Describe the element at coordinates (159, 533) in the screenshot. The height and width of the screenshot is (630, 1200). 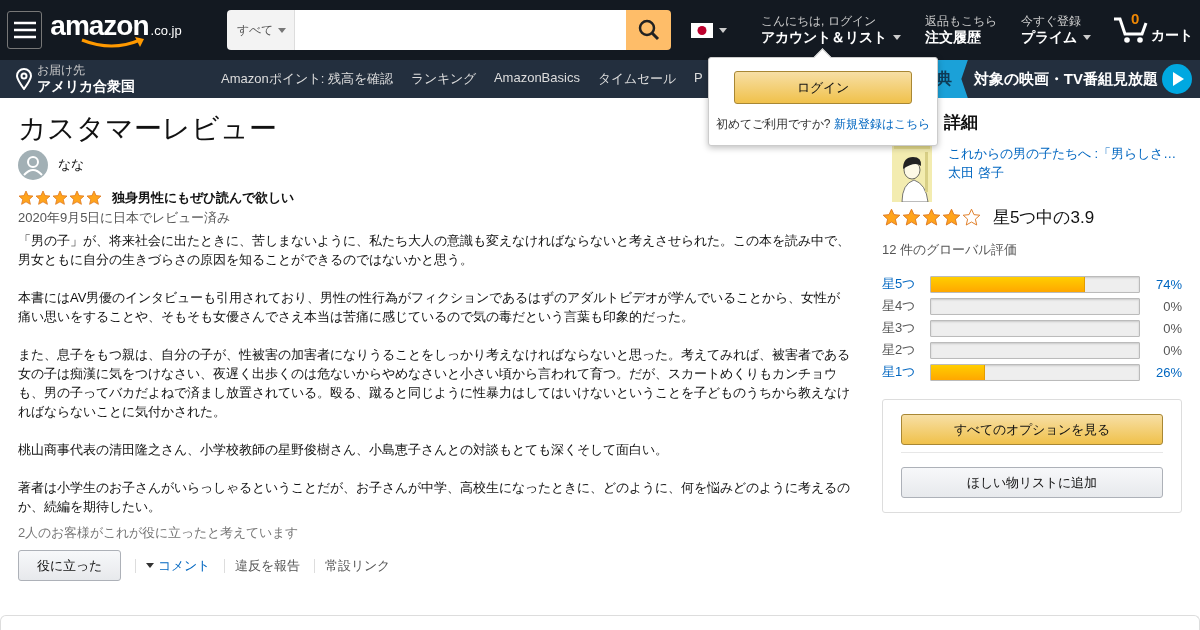
I see `helpful-count: 2人のお客様がこれが役に立ったと考えています` at that location.